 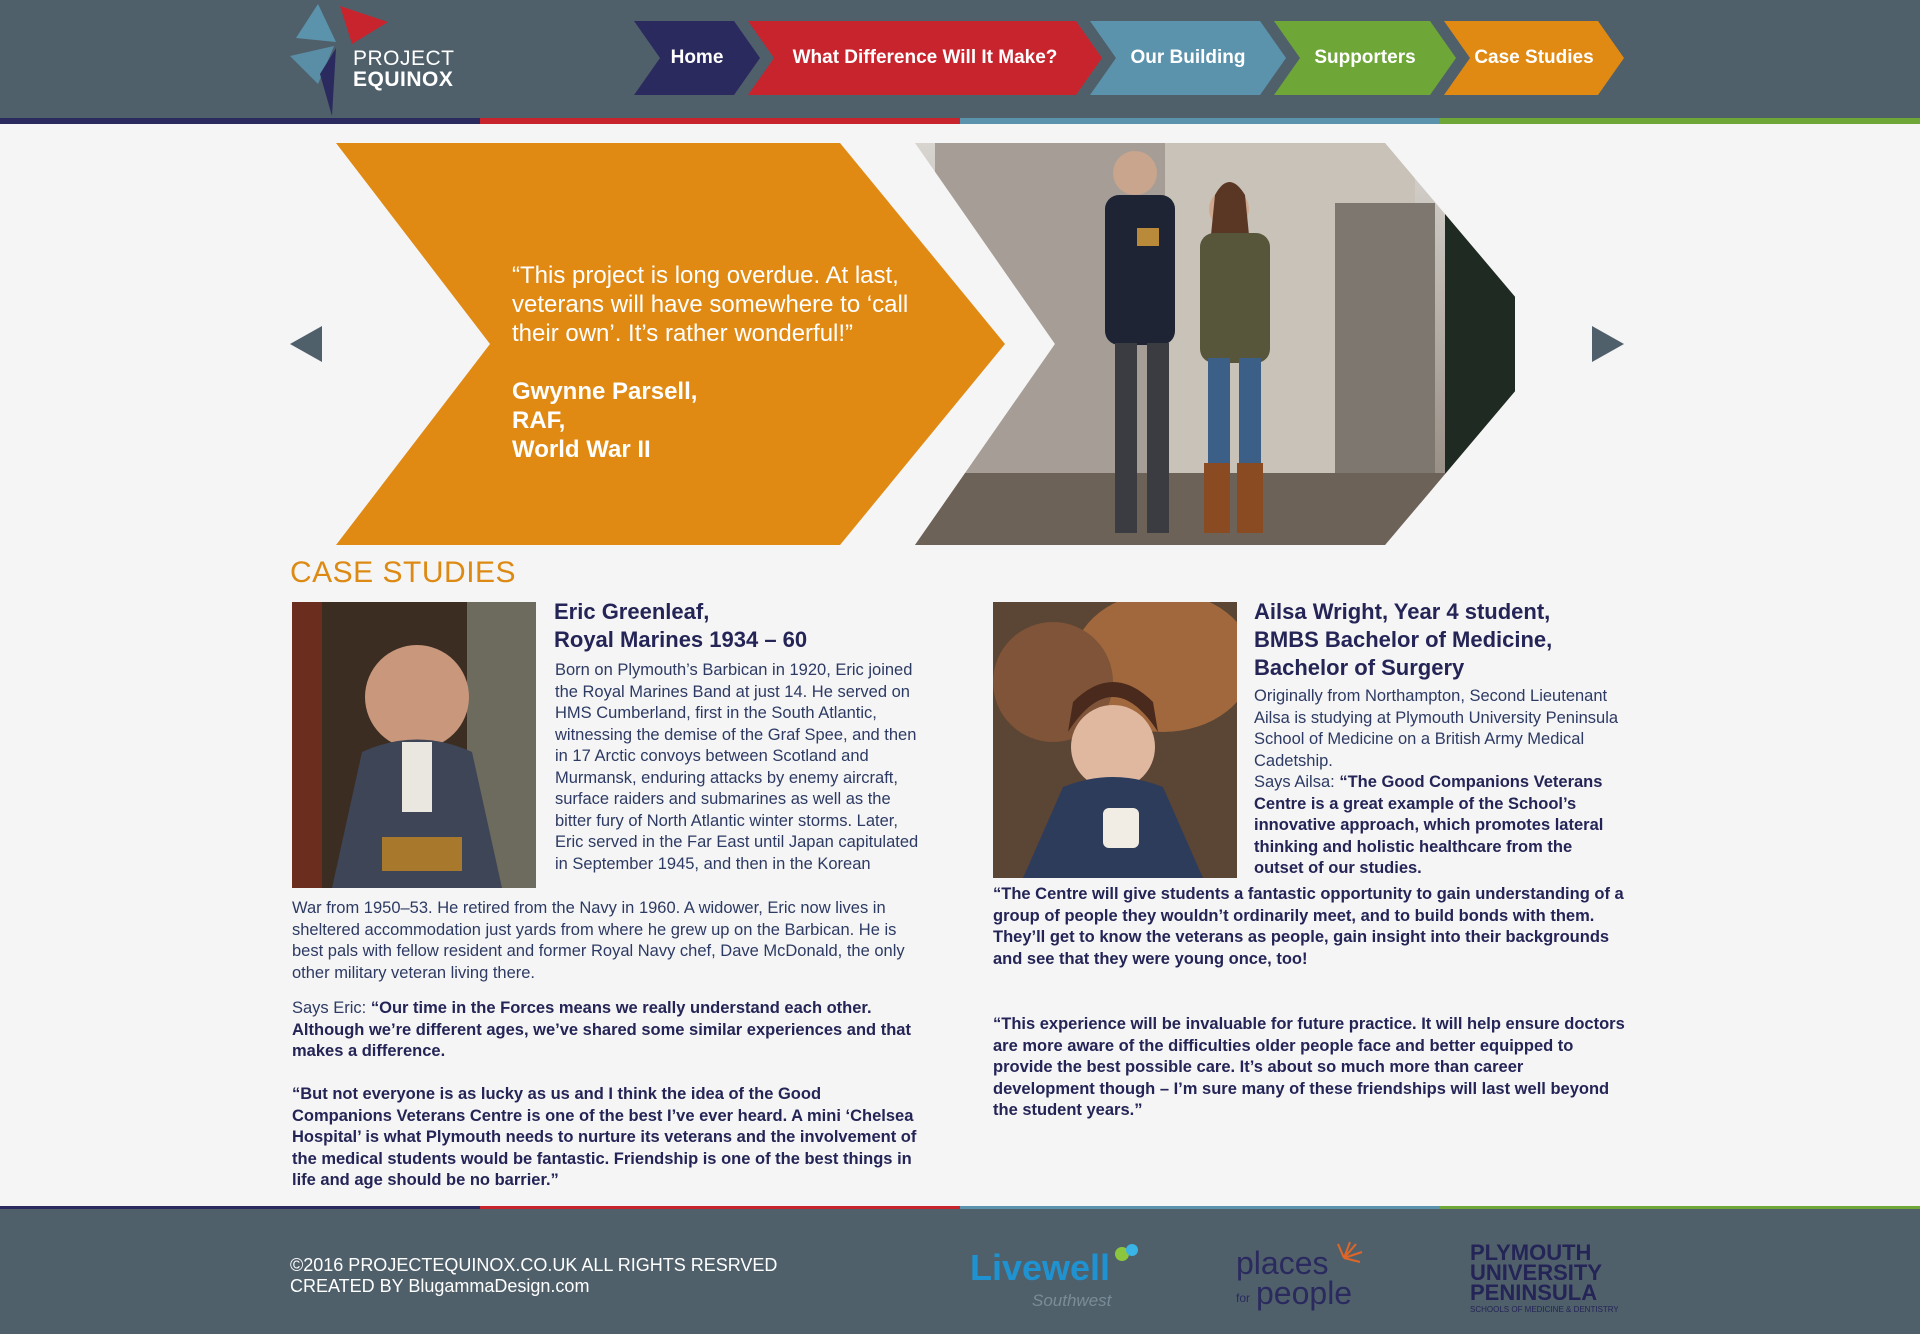 I want to click on site-footer, so click(x=960, y=1271).